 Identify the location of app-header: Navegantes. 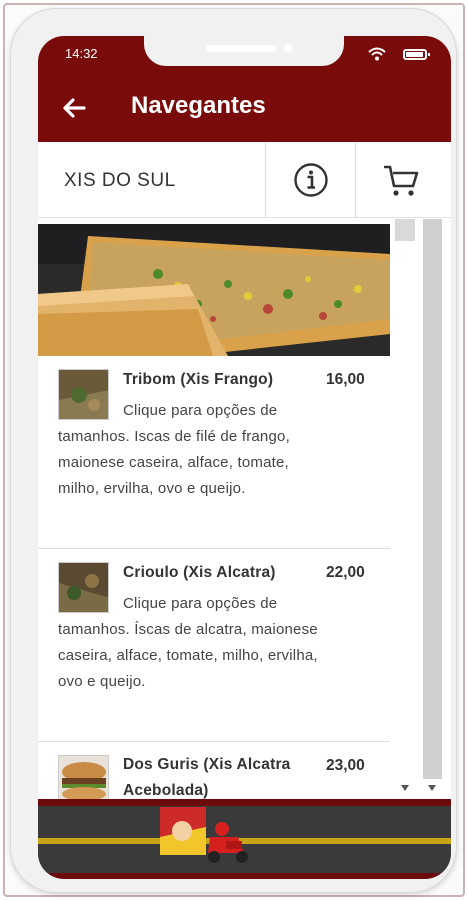
(244, 108).